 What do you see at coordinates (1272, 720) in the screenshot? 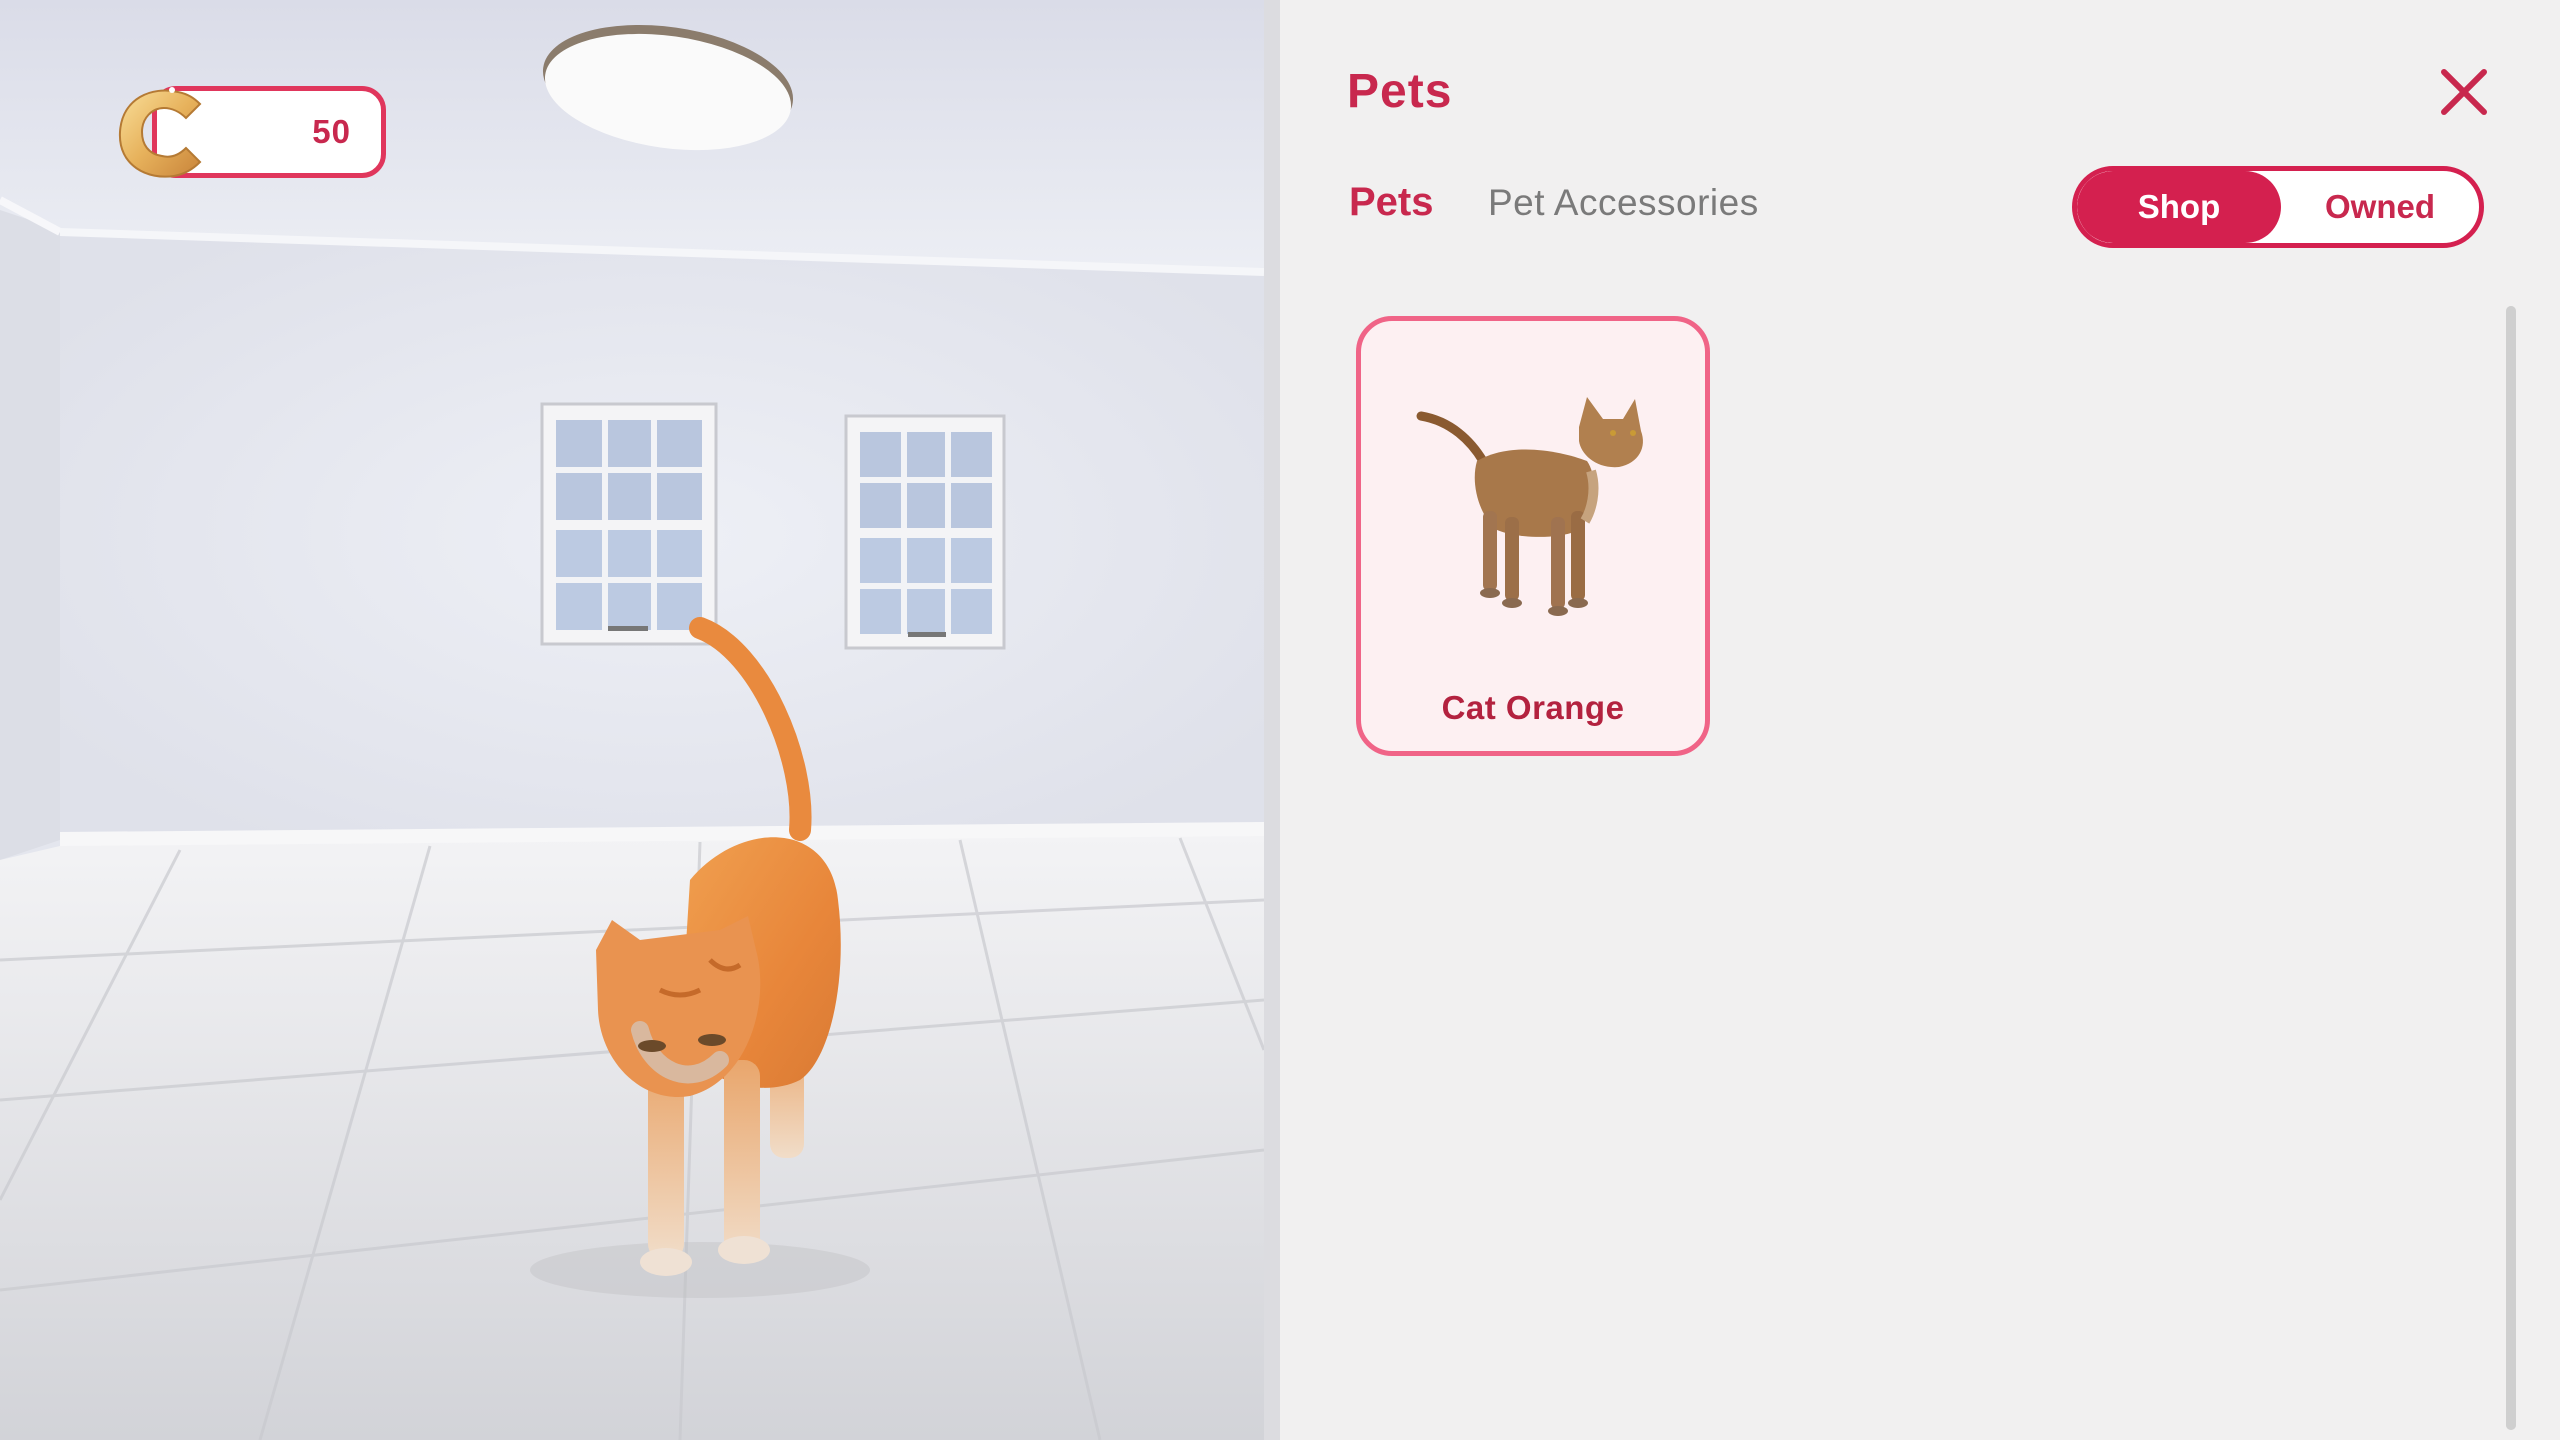
I see `panel-divider` at bounding box center [1272, 720].